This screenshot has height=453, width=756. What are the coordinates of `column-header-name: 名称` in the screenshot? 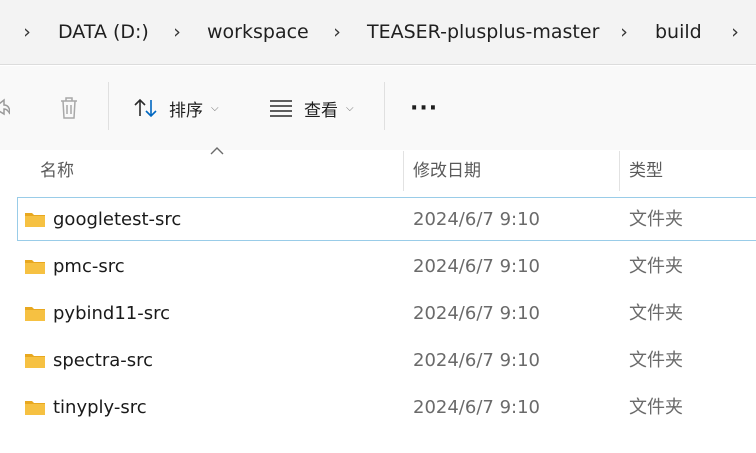 It's located at (57, 171).